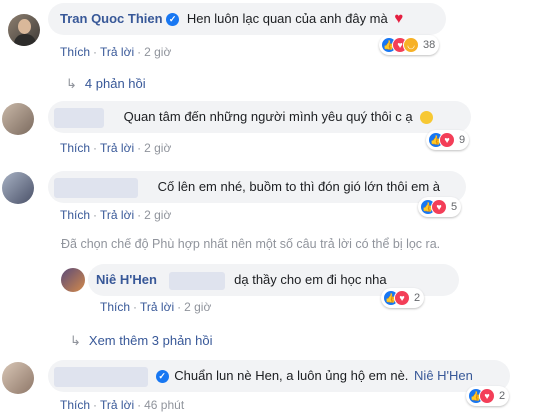 The width and height of the screenshot is (539, 413). I want to click on comment-text: Chuẩn lun nè Hen, a luôn ủng hộ em nè., so click(291, 375).